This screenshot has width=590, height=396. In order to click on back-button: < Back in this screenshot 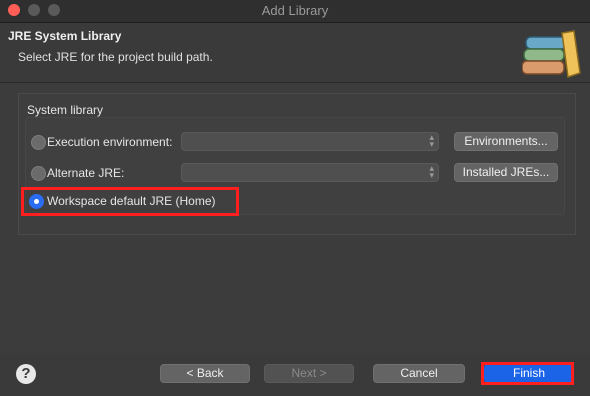, I will do `click(205, 373)`.